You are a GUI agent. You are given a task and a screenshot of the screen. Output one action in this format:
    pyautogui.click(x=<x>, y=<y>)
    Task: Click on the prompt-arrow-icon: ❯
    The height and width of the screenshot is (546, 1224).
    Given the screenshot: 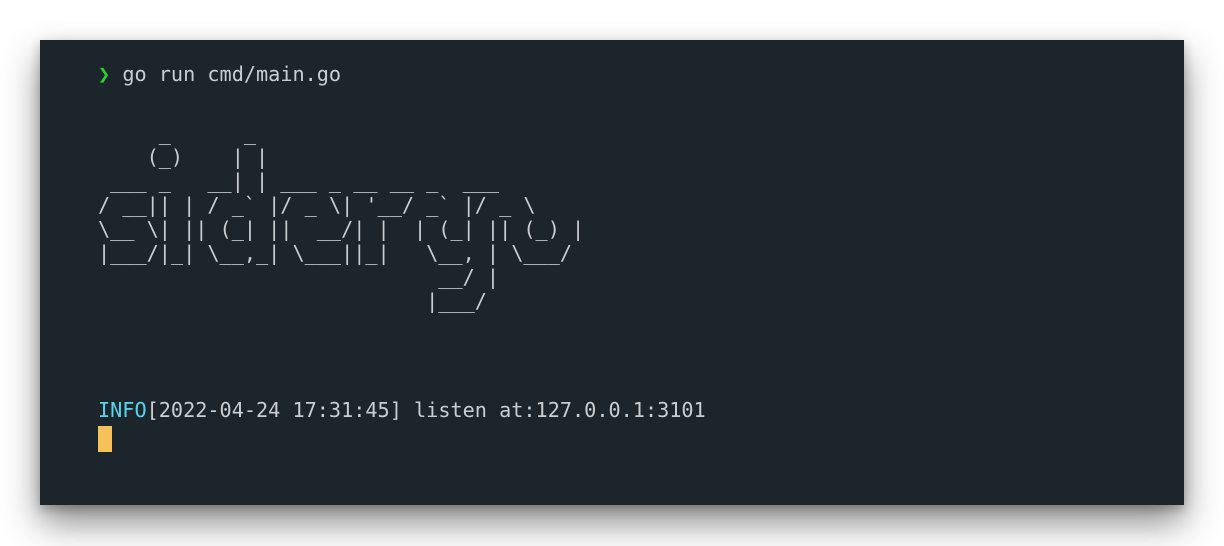 What is the action you would take?
    pyautogui.click(x=104, y=74)
    